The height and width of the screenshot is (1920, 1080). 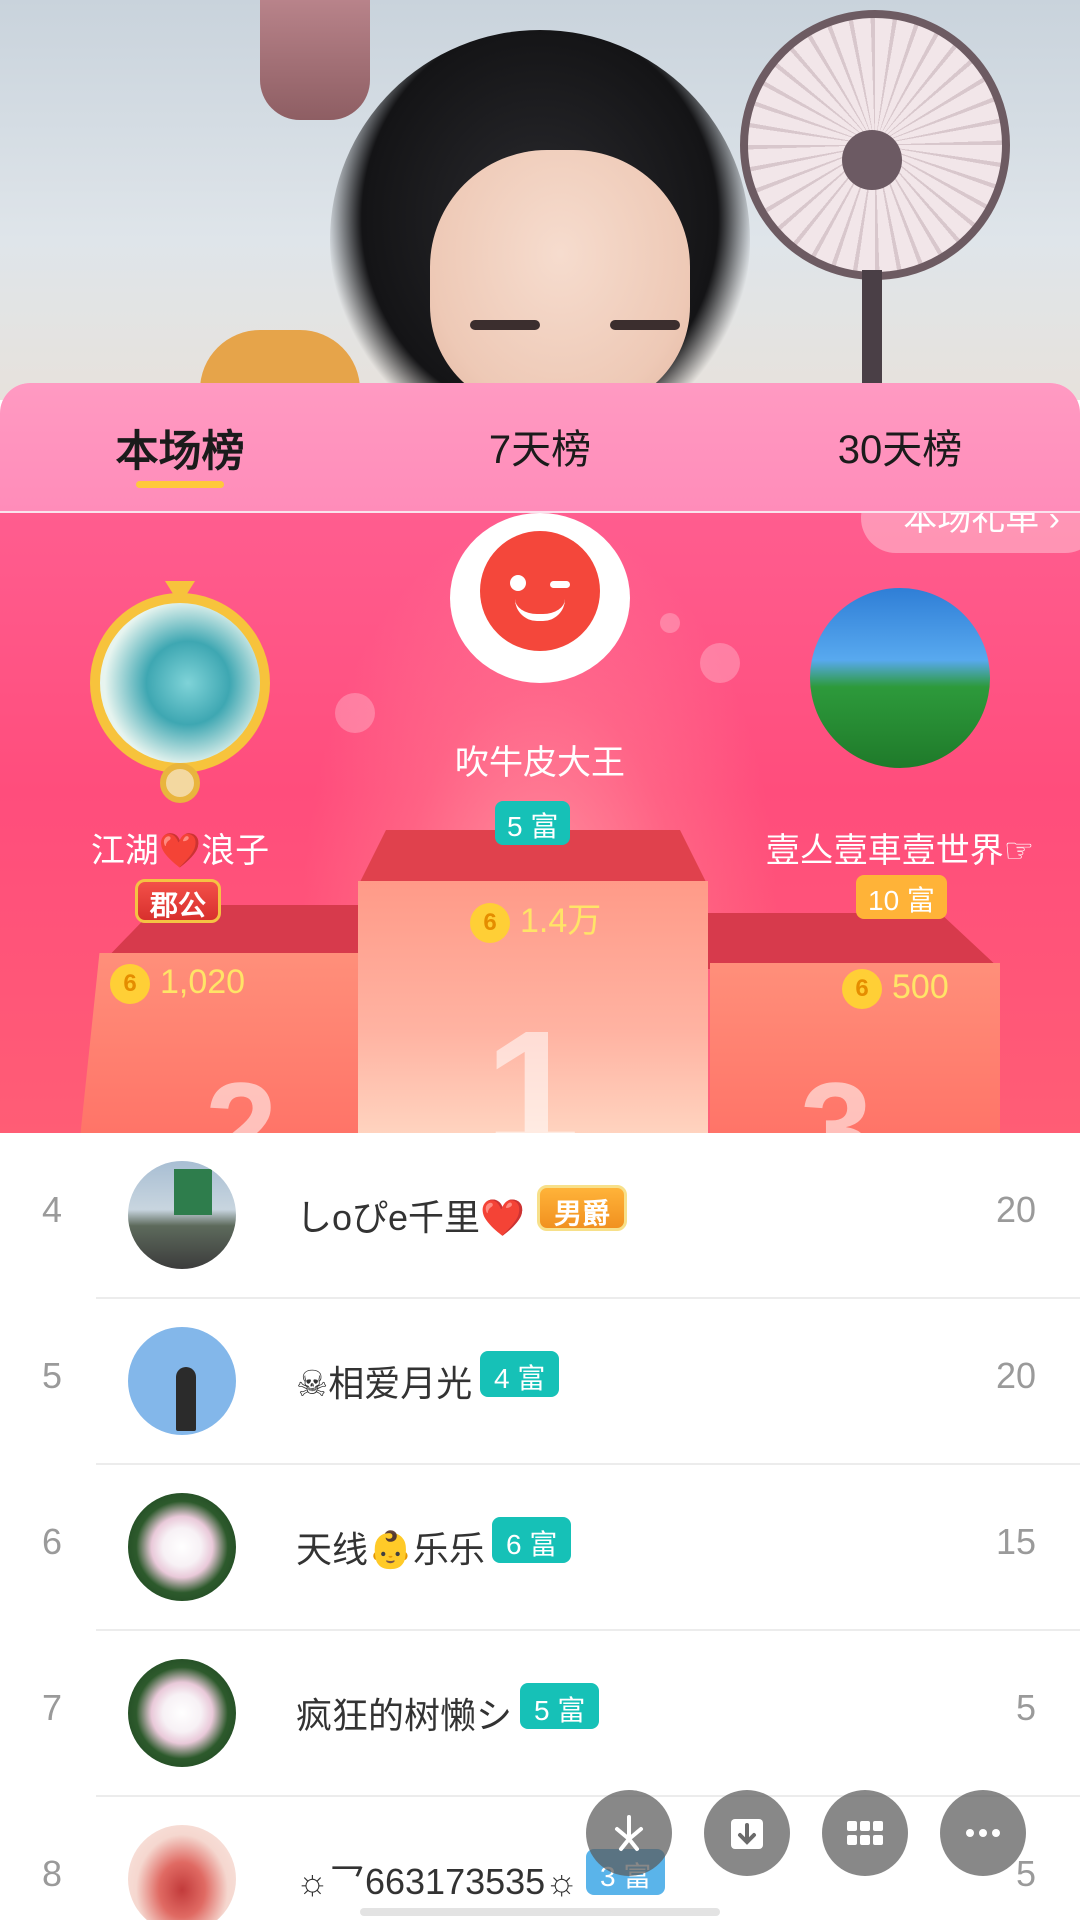 What do you see at coordinates (540, 591) in the screenshot?
I see `wink-logo-icon` at bounding box center [540, 591].